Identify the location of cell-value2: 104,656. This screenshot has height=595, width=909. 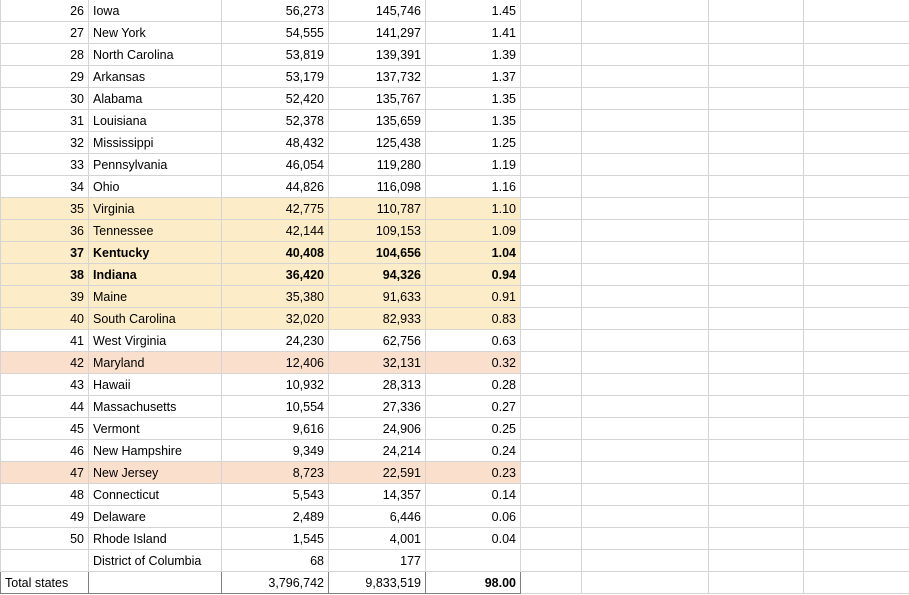
(377, 252).